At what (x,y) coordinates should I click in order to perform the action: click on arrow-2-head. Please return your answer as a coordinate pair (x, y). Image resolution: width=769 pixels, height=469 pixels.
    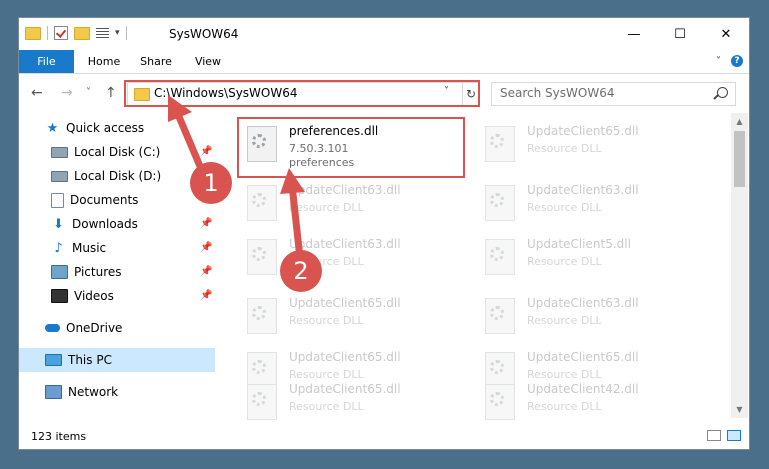
    Looking at the image, I should click on (292, 181).